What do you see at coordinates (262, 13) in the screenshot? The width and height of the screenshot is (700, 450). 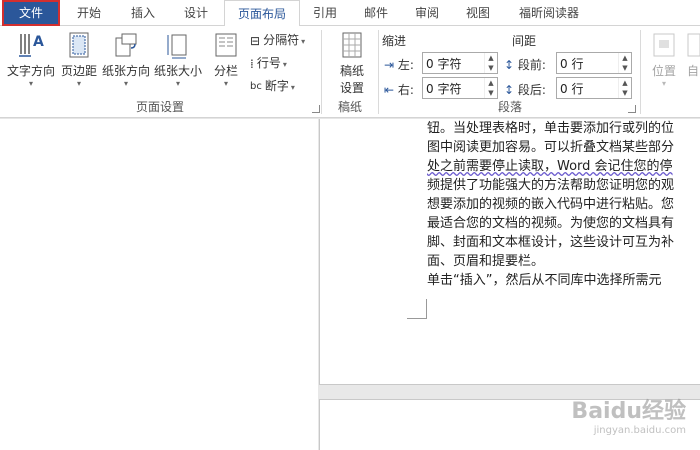 I see `tab-page-layout: 页面布局` at bounding box center [262, 13].